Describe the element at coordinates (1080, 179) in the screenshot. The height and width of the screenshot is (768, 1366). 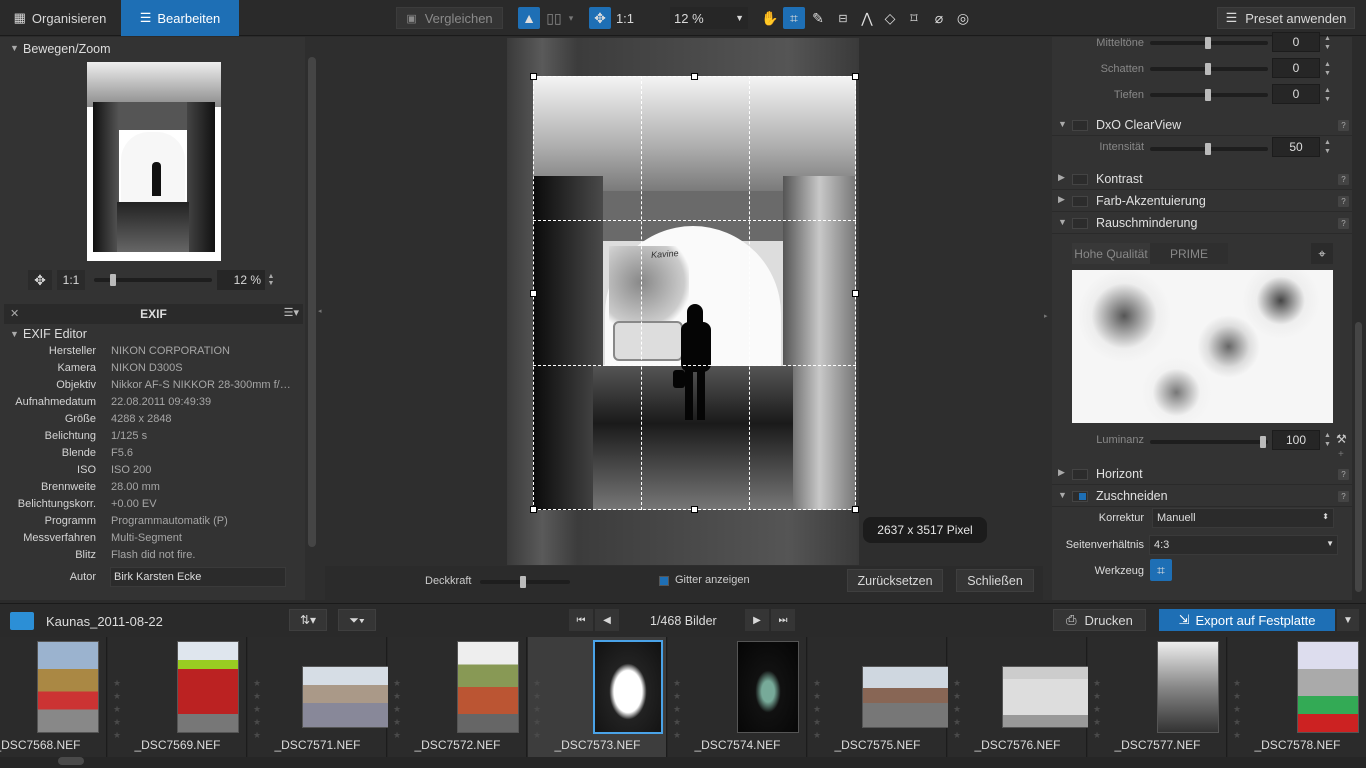
I see `contrast-toggle` at that location.